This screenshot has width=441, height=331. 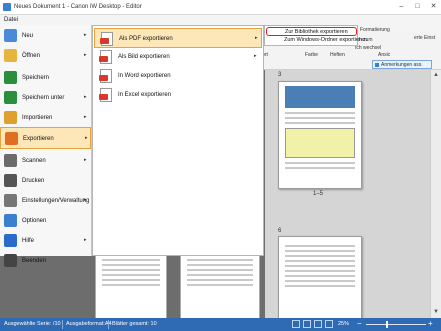 I want to click on export-submenu-item-label: Als PDF exportieren, so click(x=146, y=39).